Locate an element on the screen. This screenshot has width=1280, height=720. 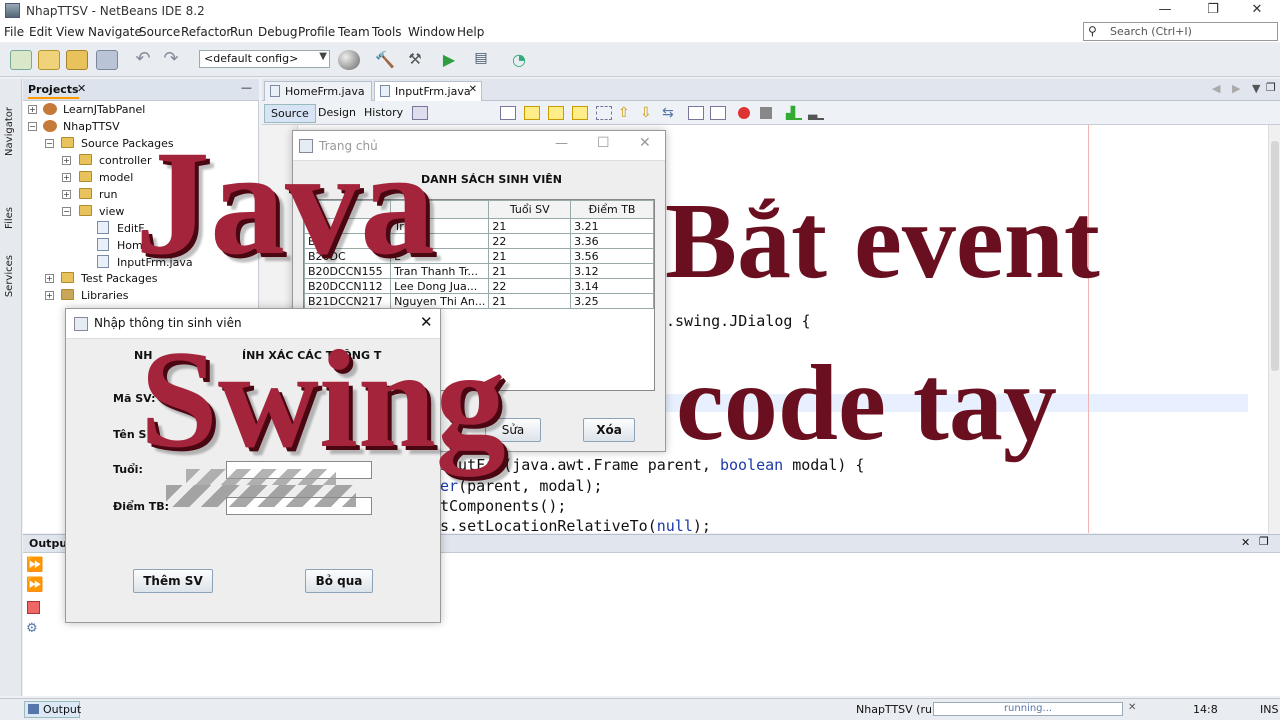
scroll-left-icon: ◀ is located at coordinates (1216, 88).